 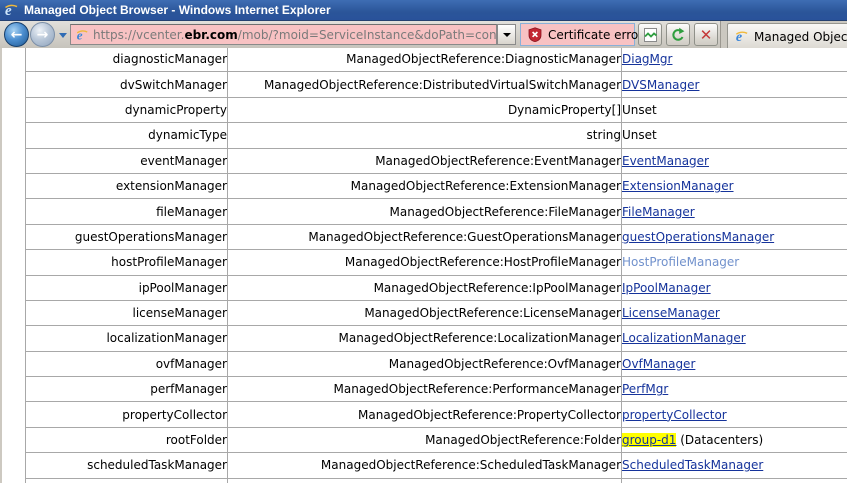 What do you see at coordinates (424, 60) in the screenshot?
I see `property-type-cell: ManagedObjectReference:DiagnosticManager` at bounding box center [424, 60].